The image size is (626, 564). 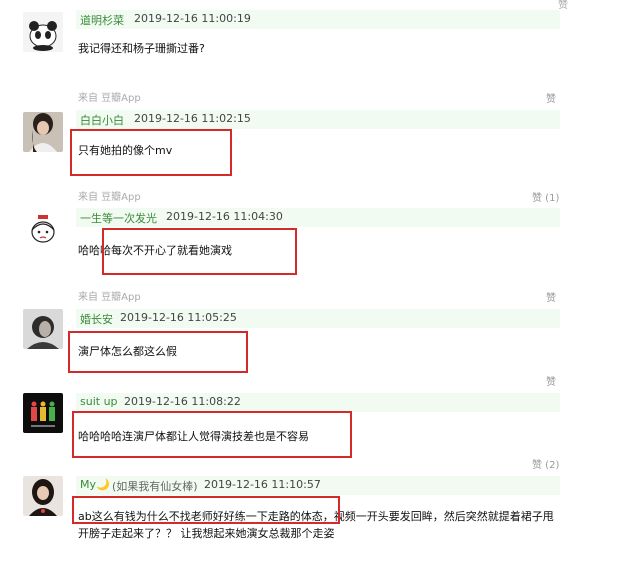 What do you see at coordinates (118, 218) in the screenshot?
I see `author-link: 一生等一次发光` at bounding box center [118, 218].